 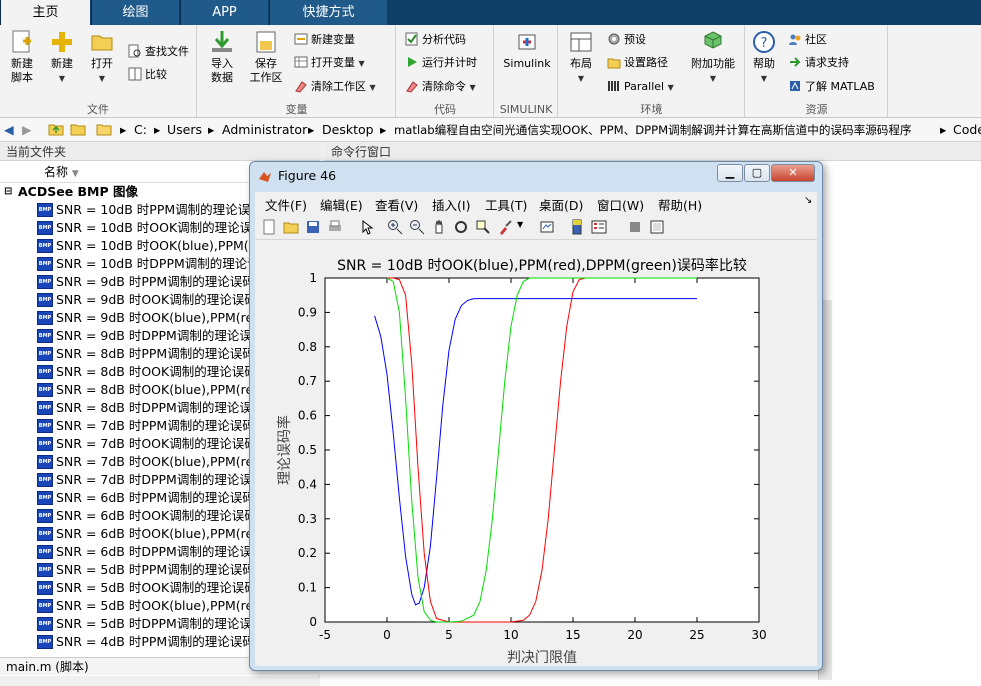 What do you see at coordinates (581, 57) in the screenshot?
I see `layout-button: 布局 ▼` at bounding box center [581, 57].